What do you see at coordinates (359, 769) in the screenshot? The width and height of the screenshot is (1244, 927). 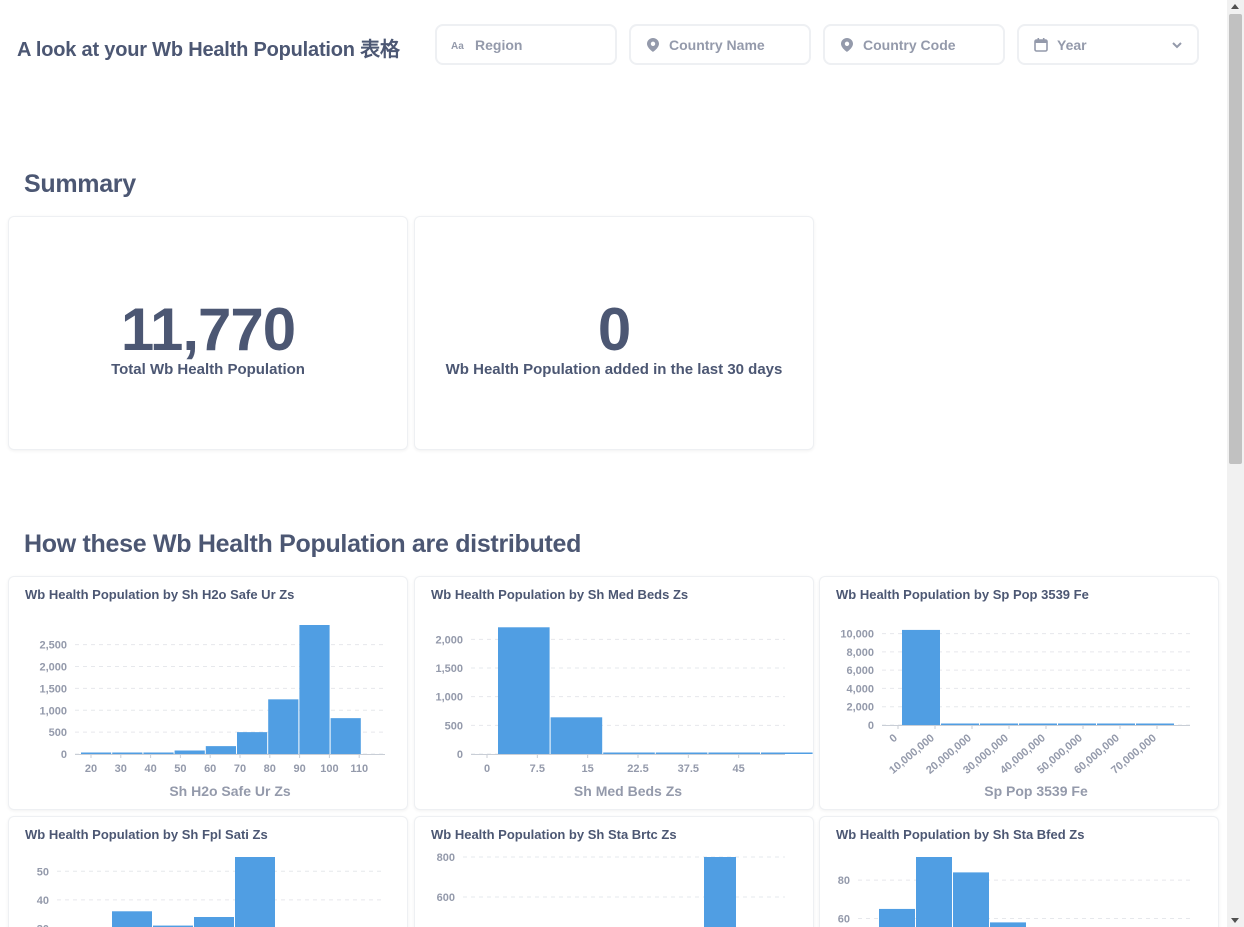 I see `x-tick-label: 110` at bounding box center [359, 769].